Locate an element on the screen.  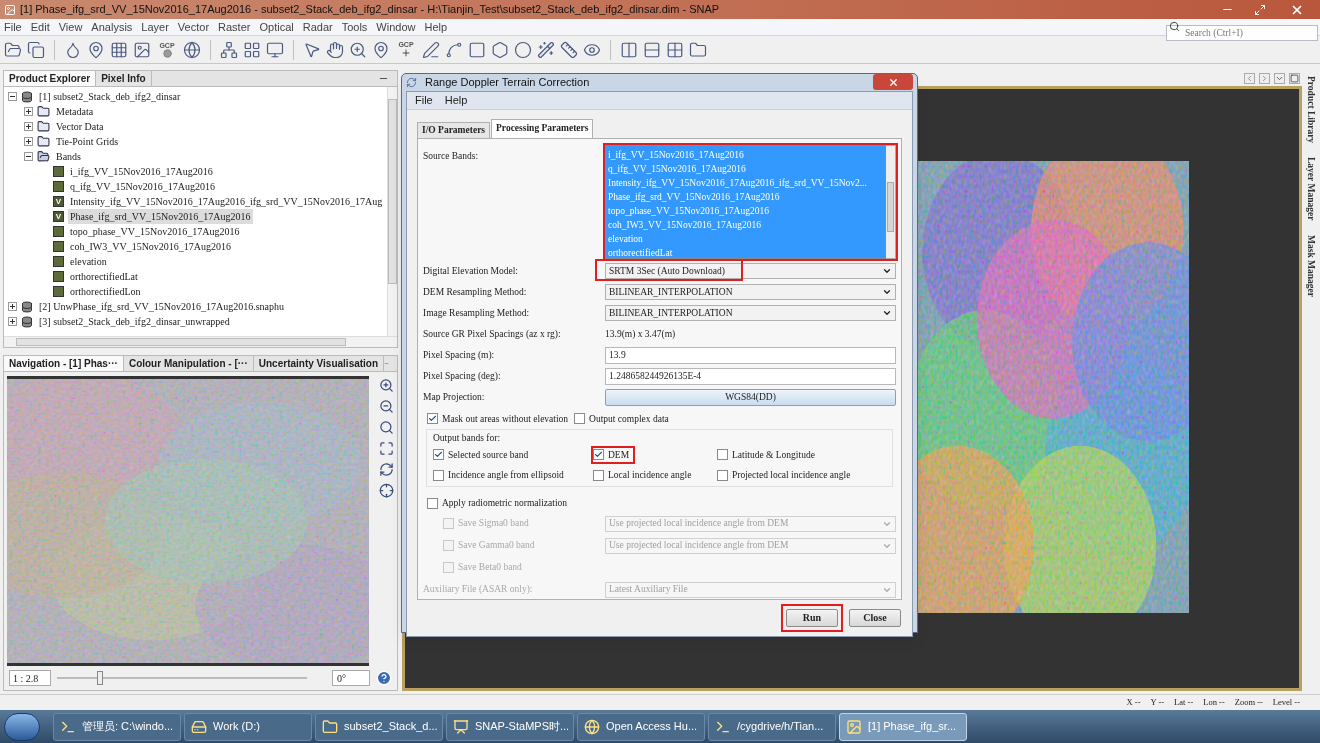
tree-item: coh_IW3_VV_15Nov2016_17Aug2016 is located at coordinates (151, 246).